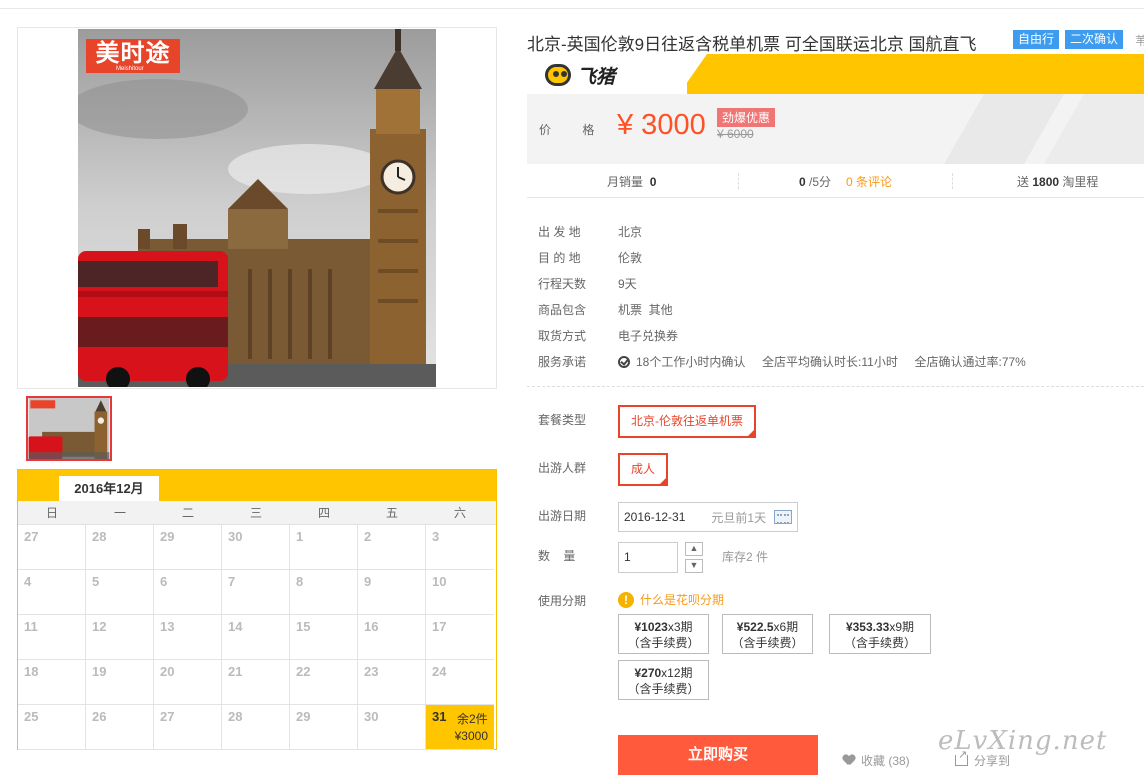 The image size is (1144, 780). Describe the element at coordinates (815, 182) in the screenshot. I see `rating: 0 /5分` at that location.